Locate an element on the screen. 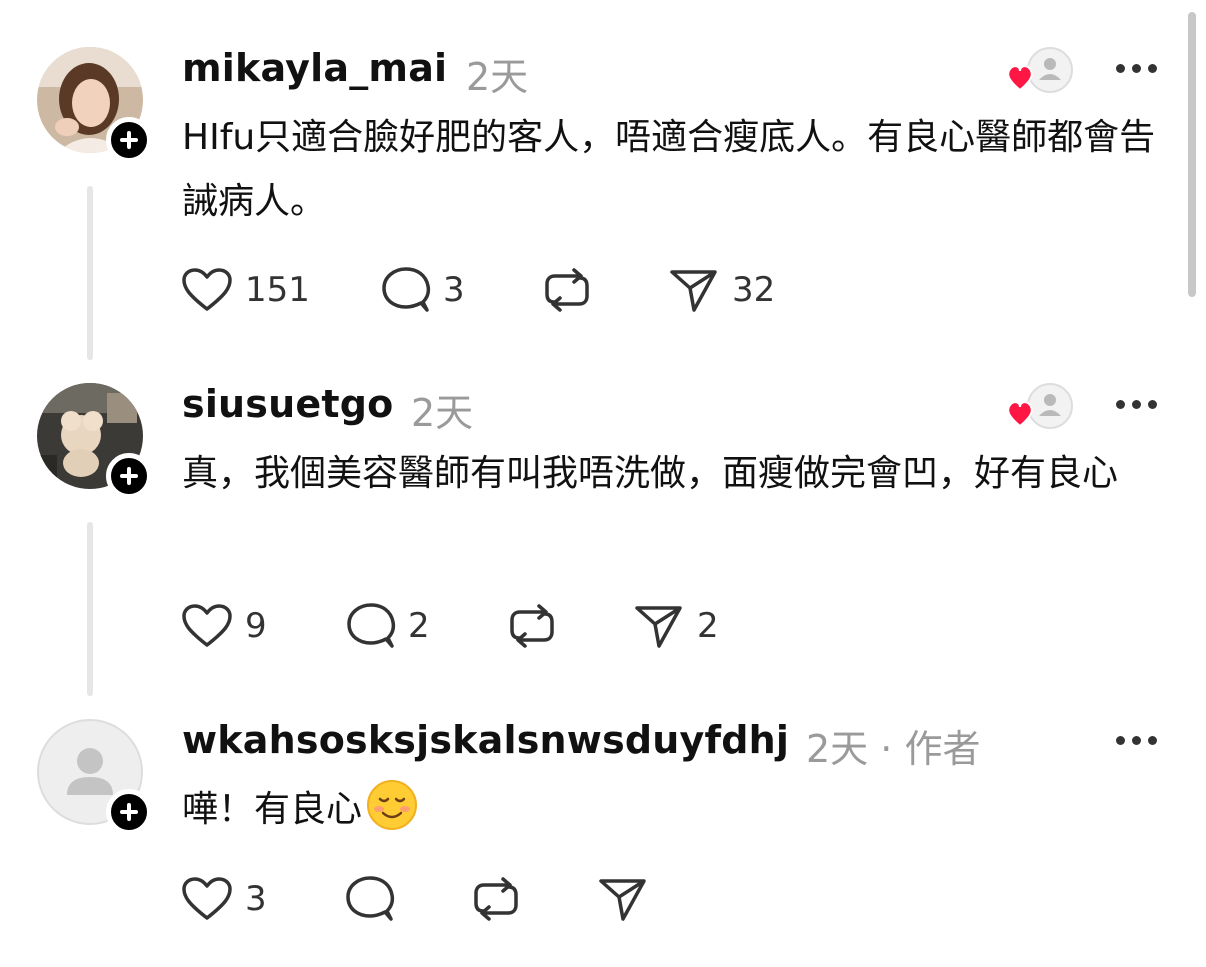 The width and height of the screenshot is (1206, 967). scrollbar is located at coordinates (1192, 154).